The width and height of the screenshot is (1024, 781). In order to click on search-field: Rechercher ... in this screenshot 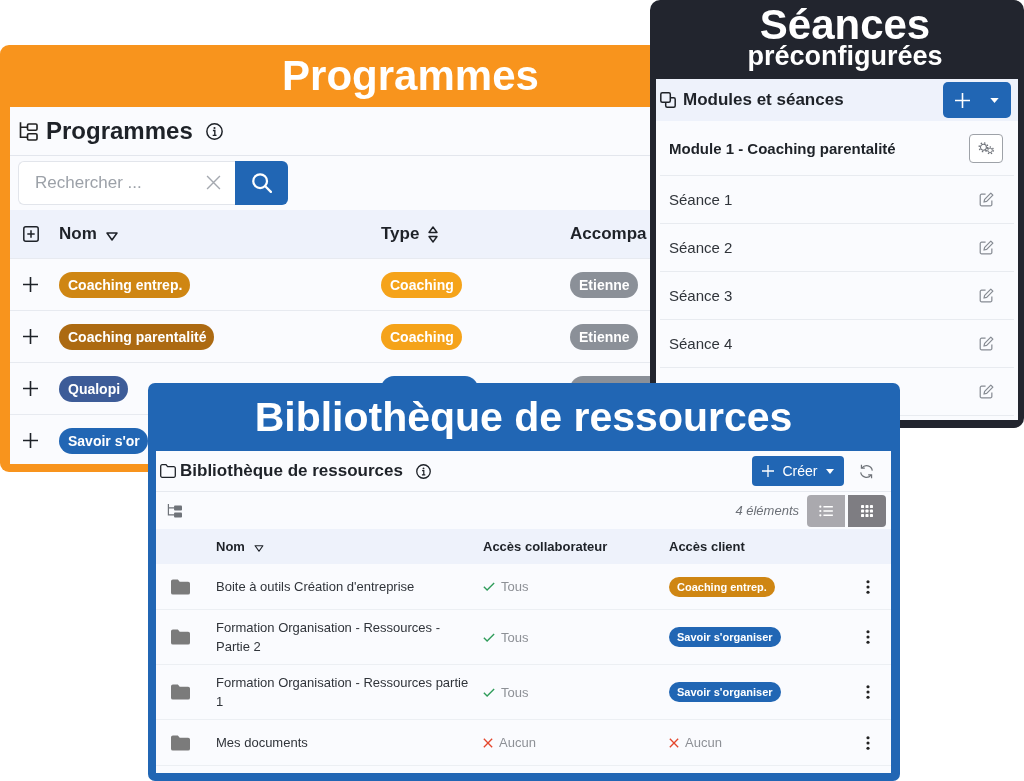, I will do `click(126, 183)`.